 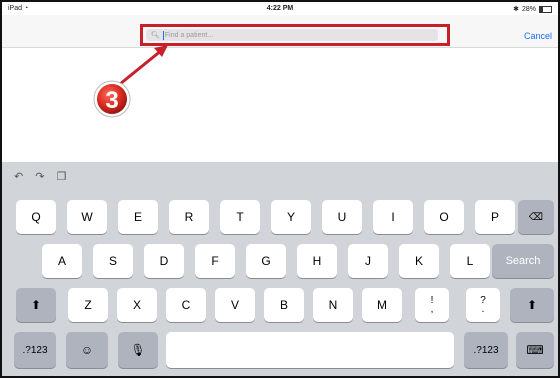 What do you see at coordinates (483, 305) in the screenshot?
I see `question-period-key: ?.` at bounding box center [483, 305].